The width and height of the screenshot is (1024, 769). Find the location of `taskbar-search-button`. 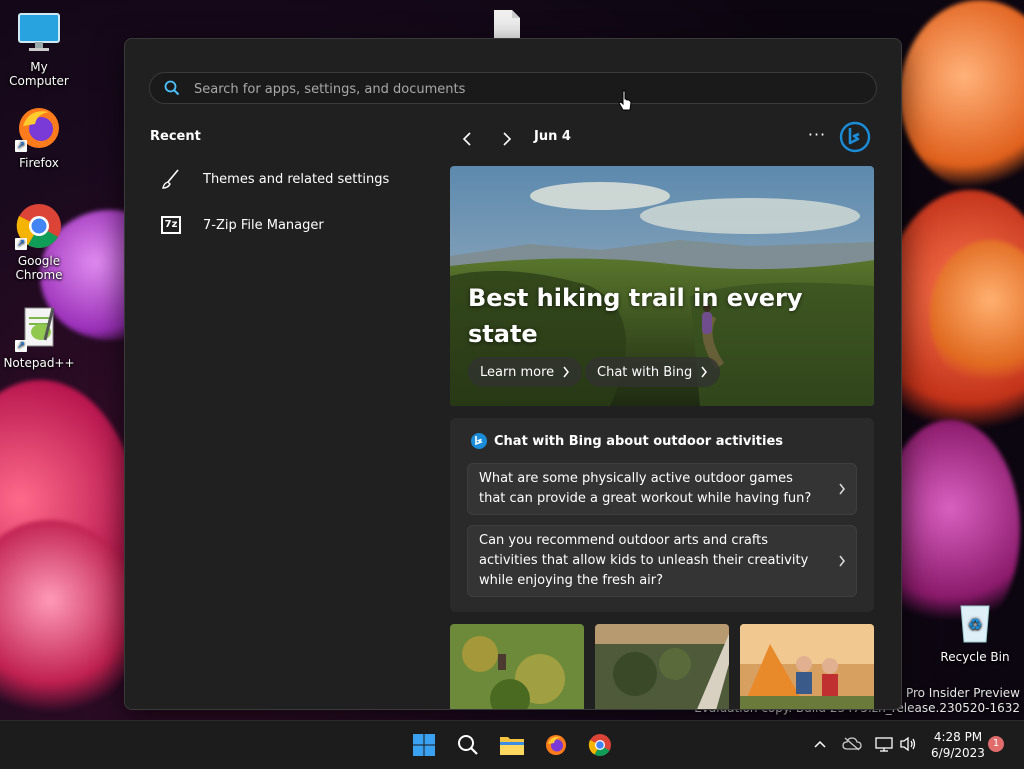

taskbar-search-button is located at coordinates (468, 745).